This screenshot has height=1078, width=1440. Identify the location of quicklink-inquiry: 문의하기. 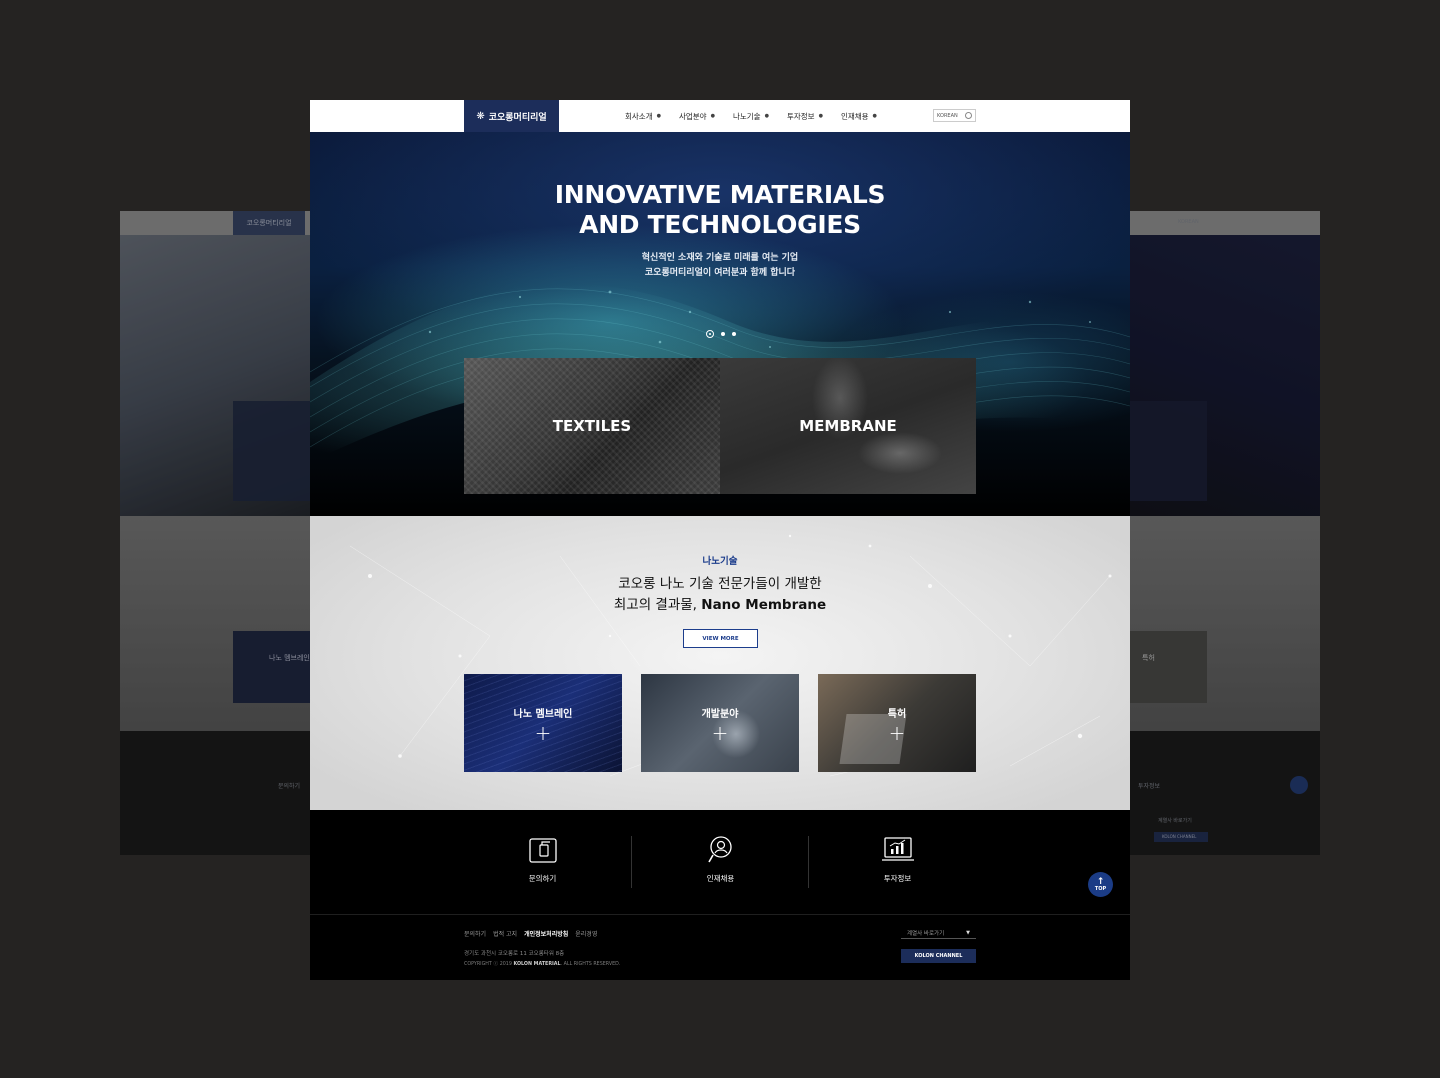
(542, 862).